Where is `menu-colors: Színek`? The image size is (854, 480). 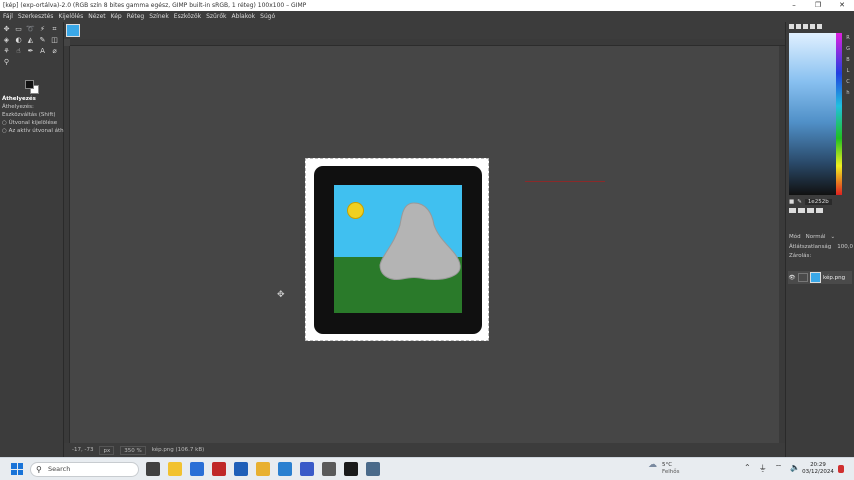 menu-colors: Színek is located at coordinates (159, 16).